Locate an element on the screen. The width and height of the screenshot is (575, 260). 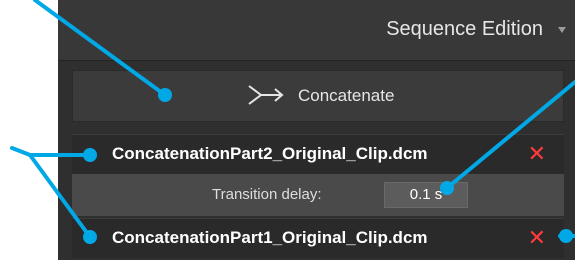
panel-title: Sequence Edition is located at coordinates (464, 29).